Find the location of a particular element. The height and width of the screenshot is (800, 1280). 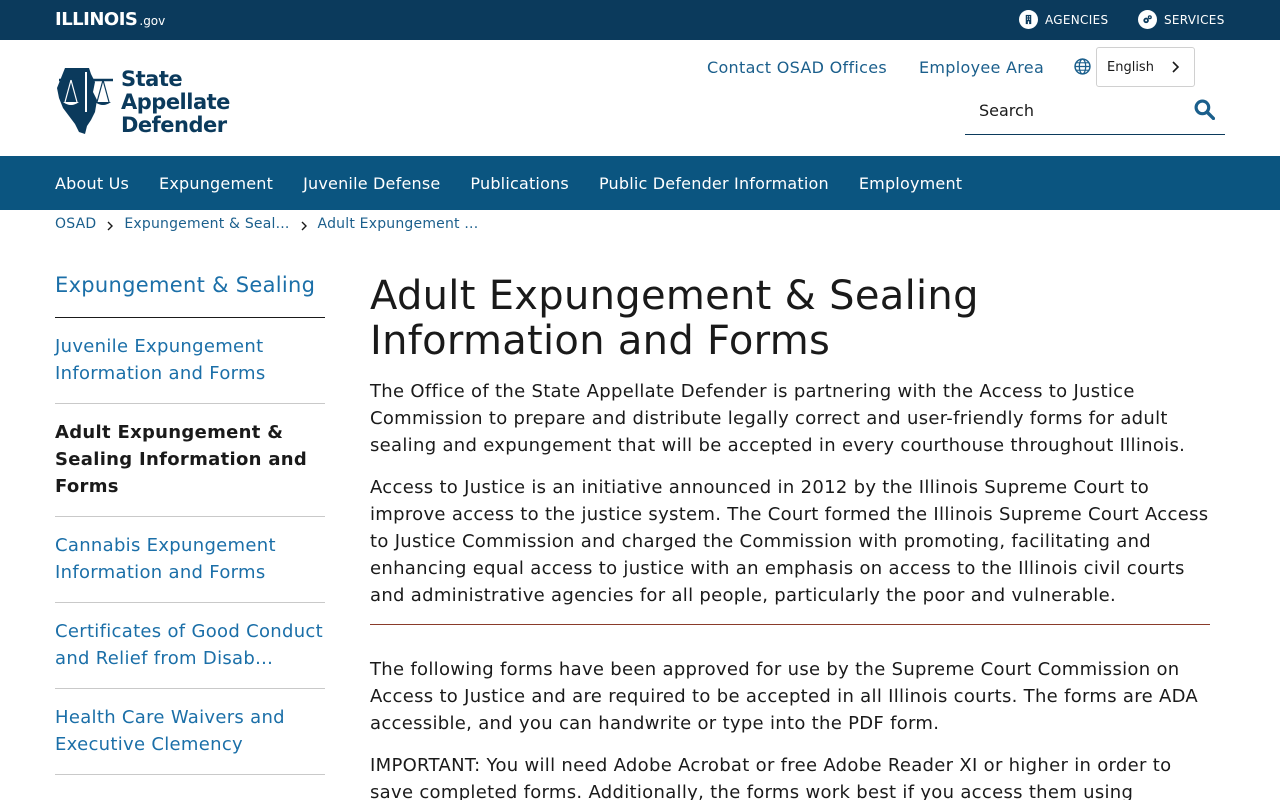

search-box is located at coordinates (1095, 112).